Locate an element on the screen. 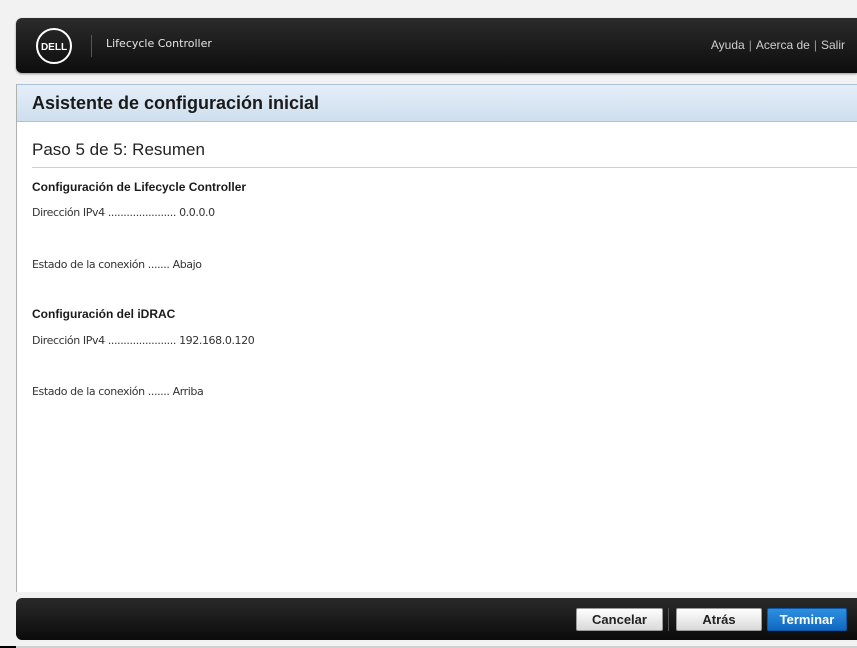 This screenshot has width=857, height=648. cancel-button: Cancelar is located at coordinates (619, 619).